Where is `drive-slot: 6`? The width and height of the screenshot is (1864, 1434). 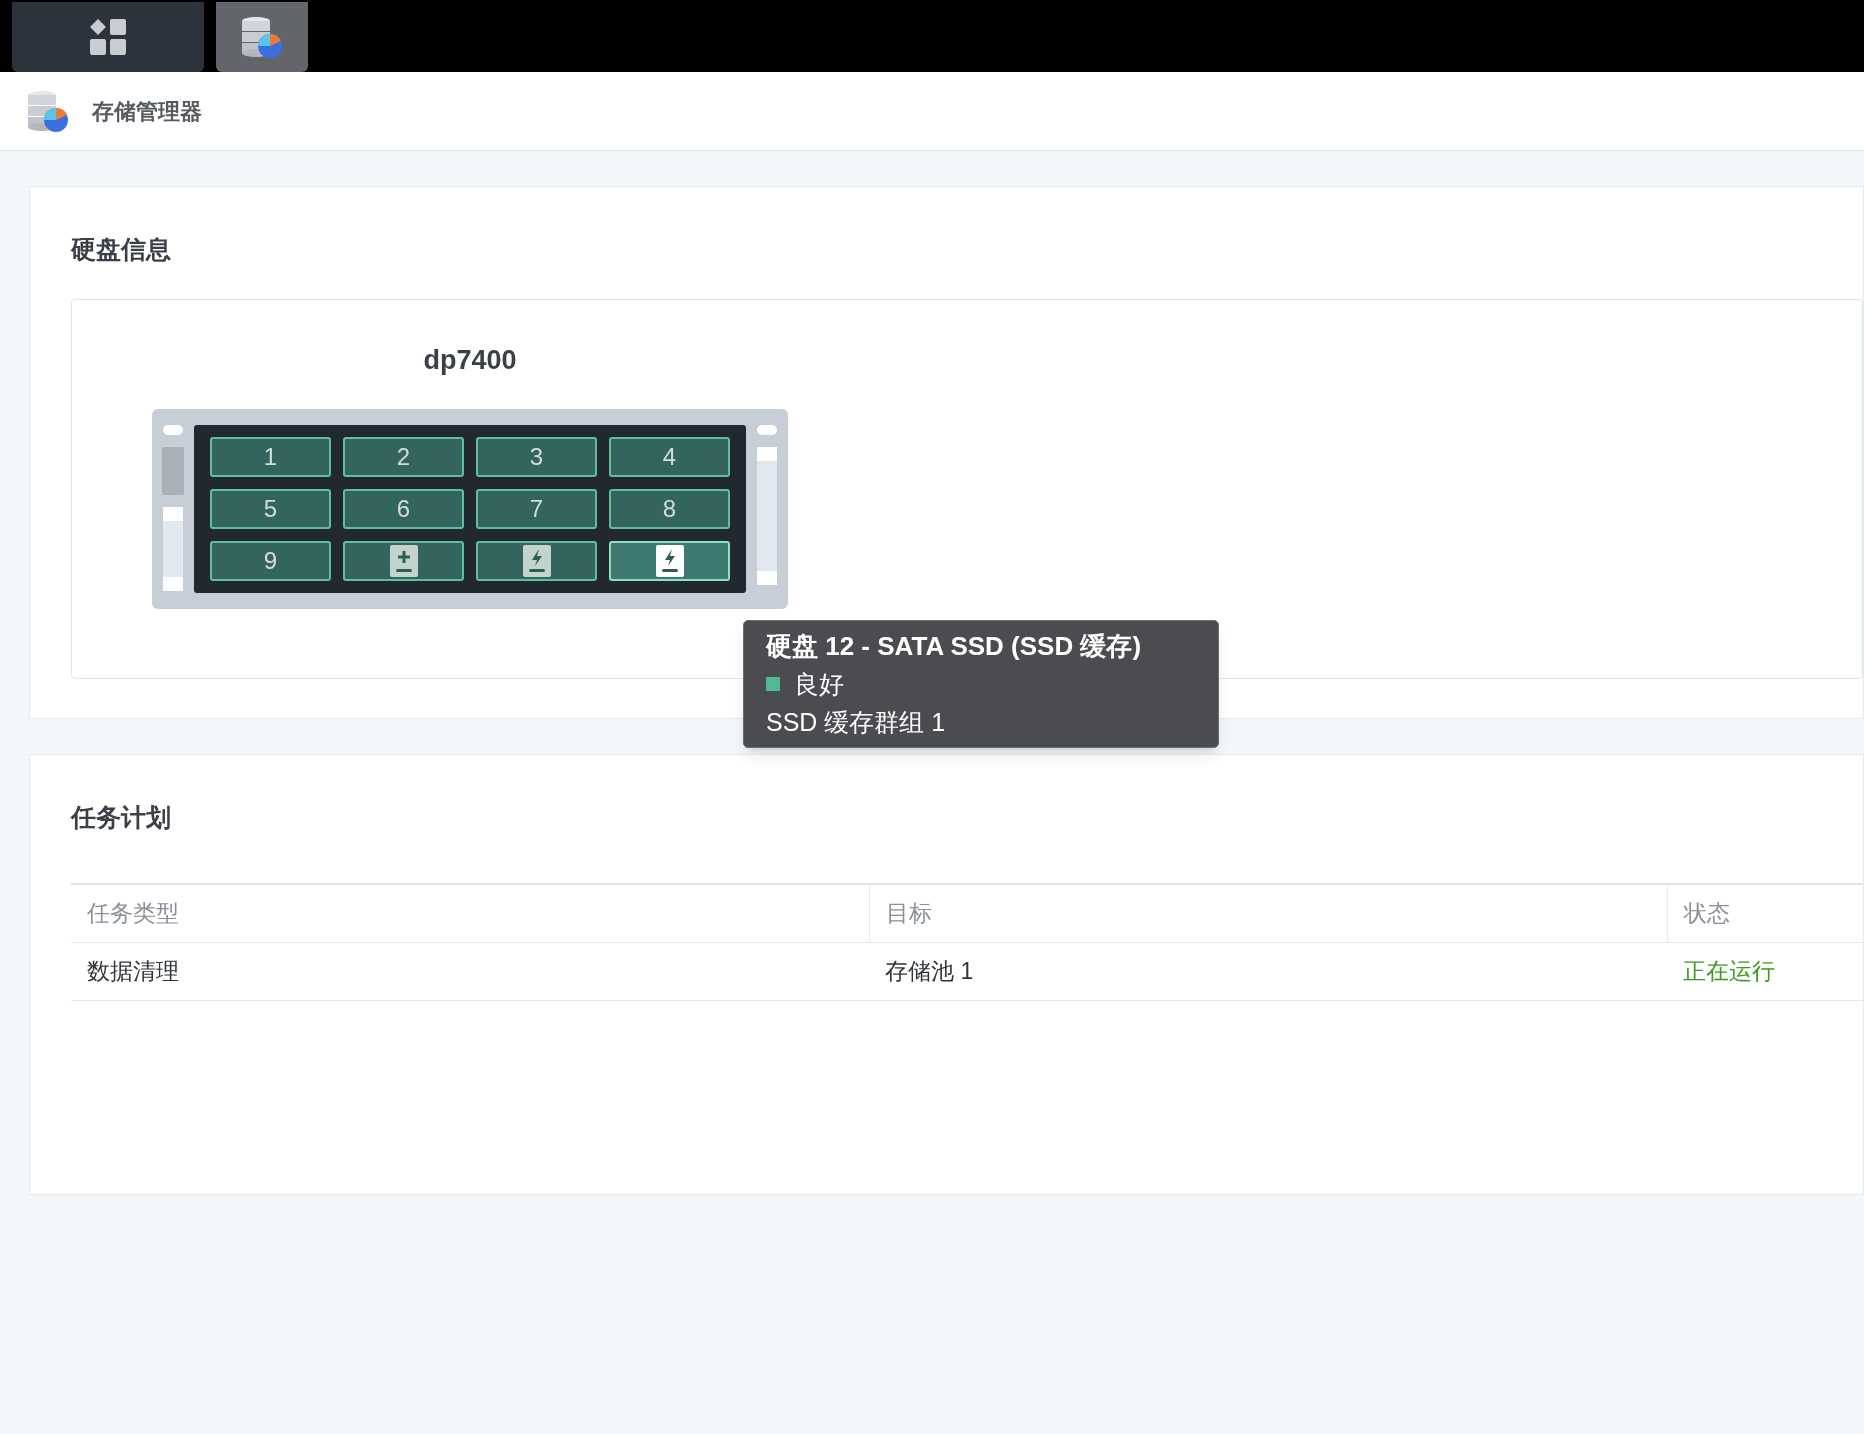 drive-slot: 6 is located at coordinates (403, 508).